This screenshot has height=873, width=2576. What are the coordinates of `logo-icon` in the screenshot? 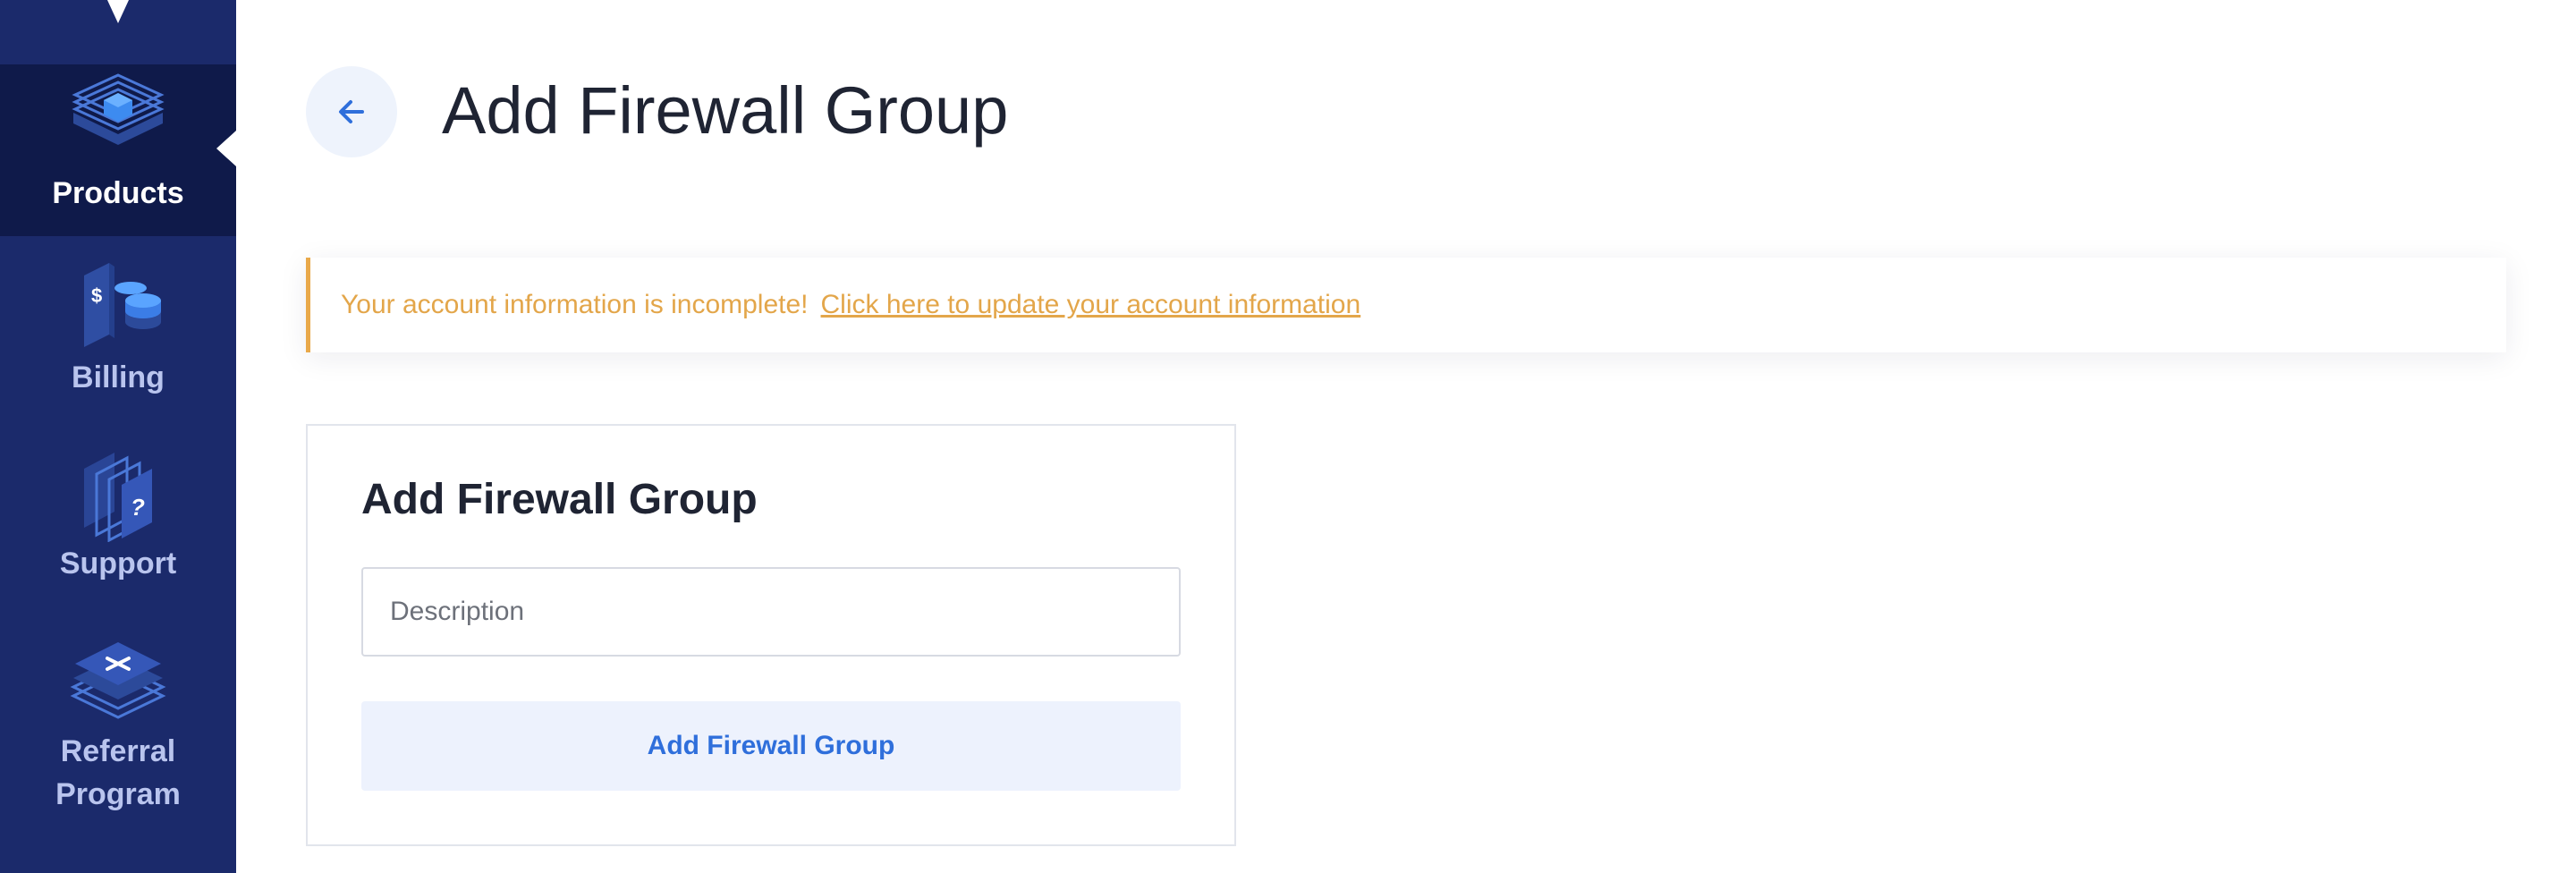 It's located at (118, 13).